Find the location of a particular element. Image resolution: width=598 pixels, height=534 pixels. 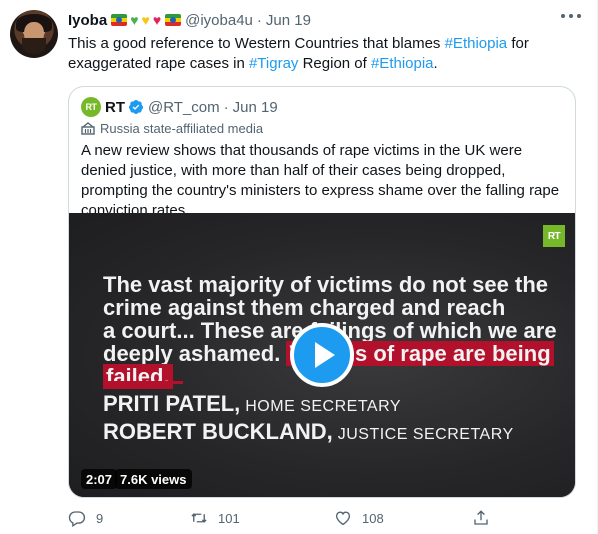

quoted-tweet-header: RT RT @RT_com · Jun 19 is located at coordinates (179, 107).